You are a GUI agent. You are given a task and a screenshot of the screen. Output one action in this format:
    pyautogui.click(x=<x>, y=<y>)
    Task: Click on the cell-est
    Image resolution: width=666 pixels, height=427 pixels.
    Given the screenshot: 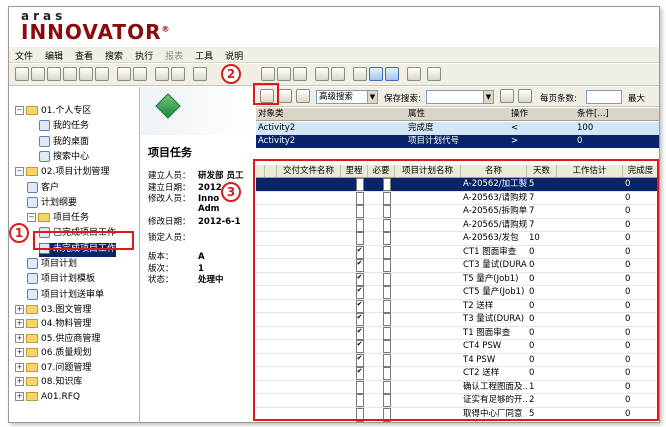 What is the action you would take?
    pyautogui.click(x=591, y=421)
    